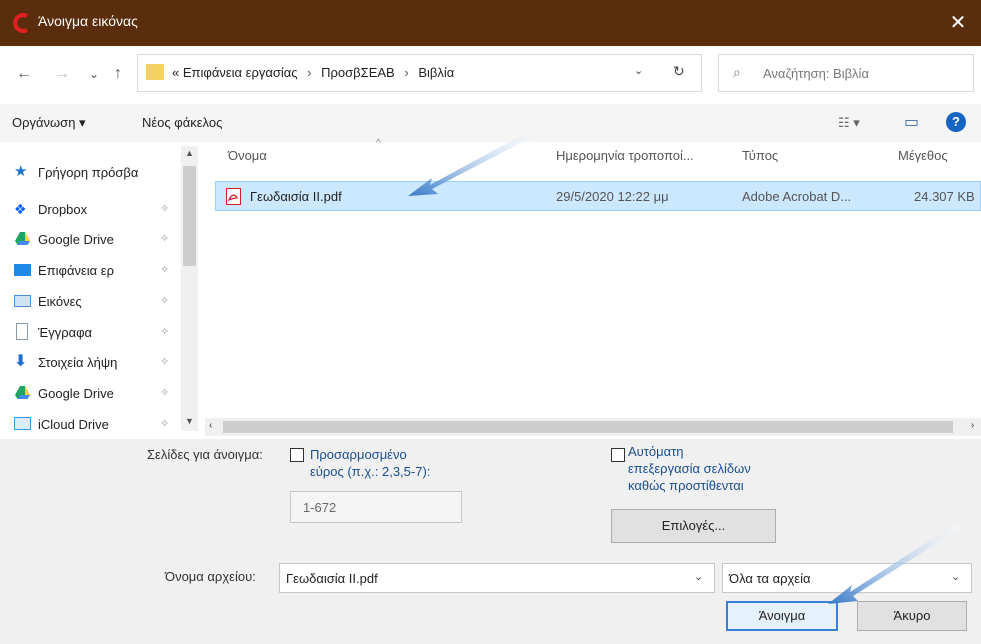 The height and width of the screenshot is (644, 981). I want to click on file-type-filter: Όλα τα αρχεία ⌄, so click(847, 578).